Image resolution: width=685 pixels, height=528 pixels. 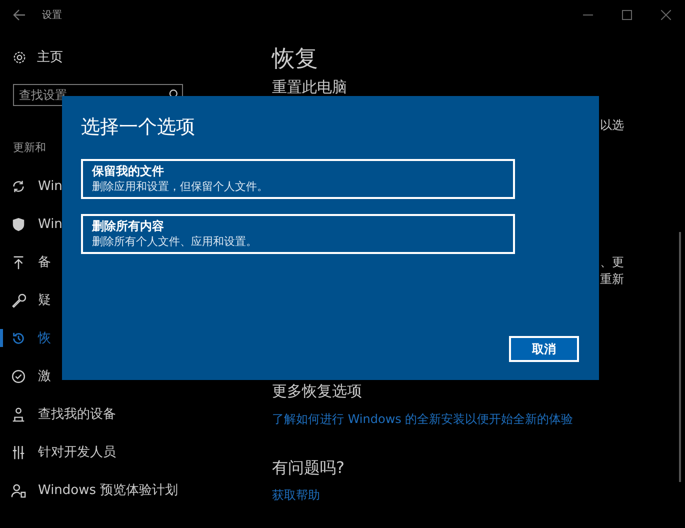 I want to click on page-title: 恢复, so click(x=295, y=59).